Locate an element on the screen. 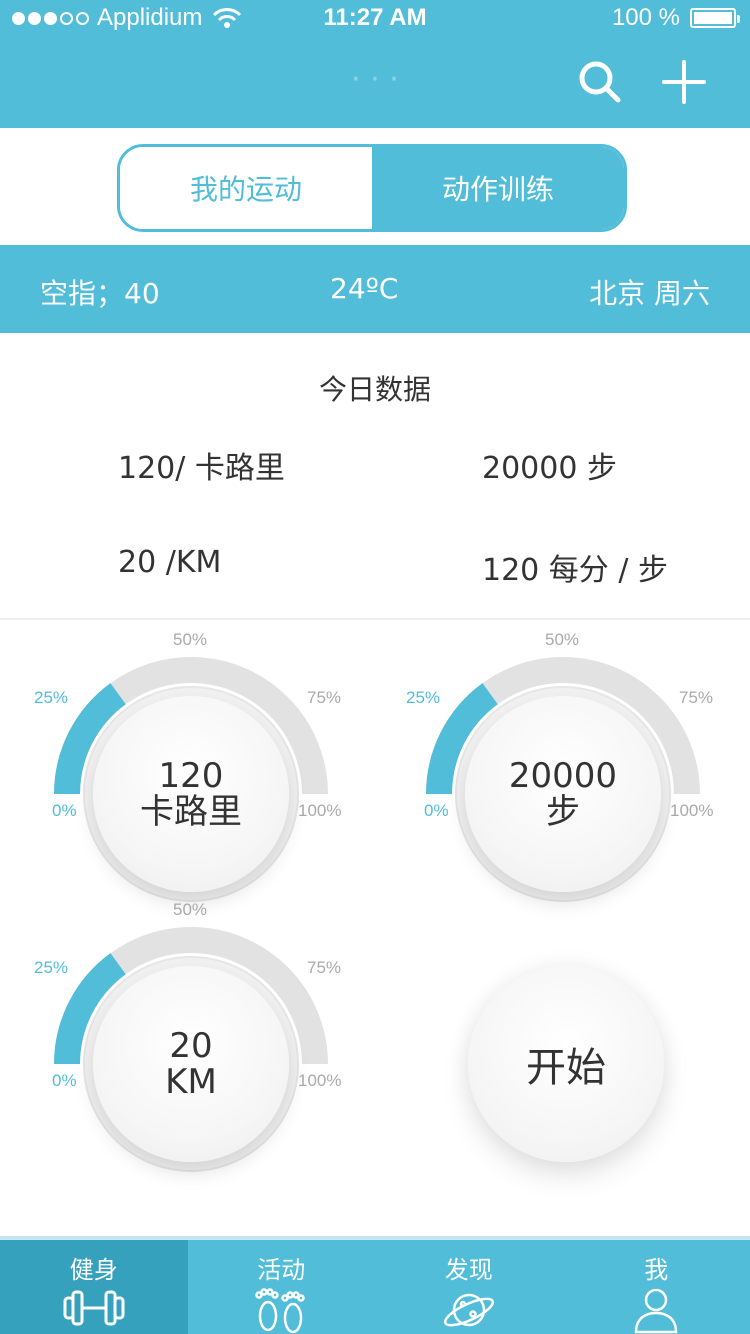  calorie-knob: 120 卡路里 is located at coordinates (191, 794).